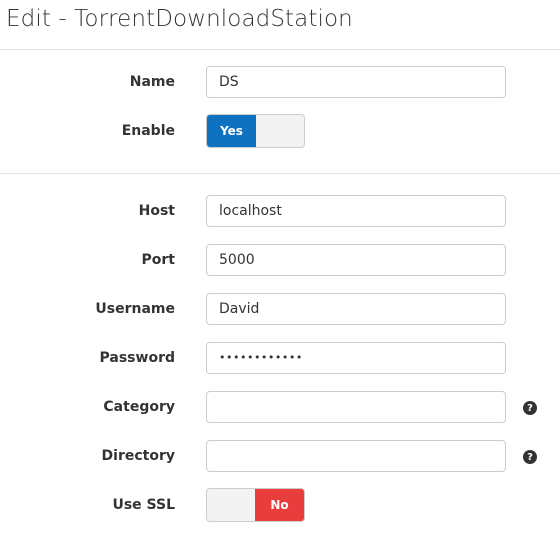 The width and height of the screenshot is (560, 546). I want to click on section-divider, so click(280, 173).